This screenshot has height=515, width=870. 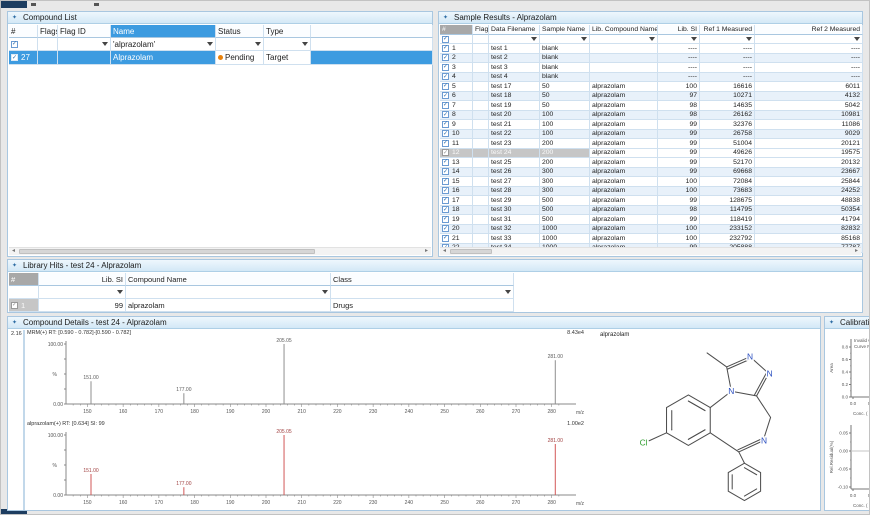 What do you see at coordinates (651, 125) in the screenshot?
I see `table-row: ✓ 9 test 21 100 alprazolam 99 32376 11086` at bounding box center [651, 125].